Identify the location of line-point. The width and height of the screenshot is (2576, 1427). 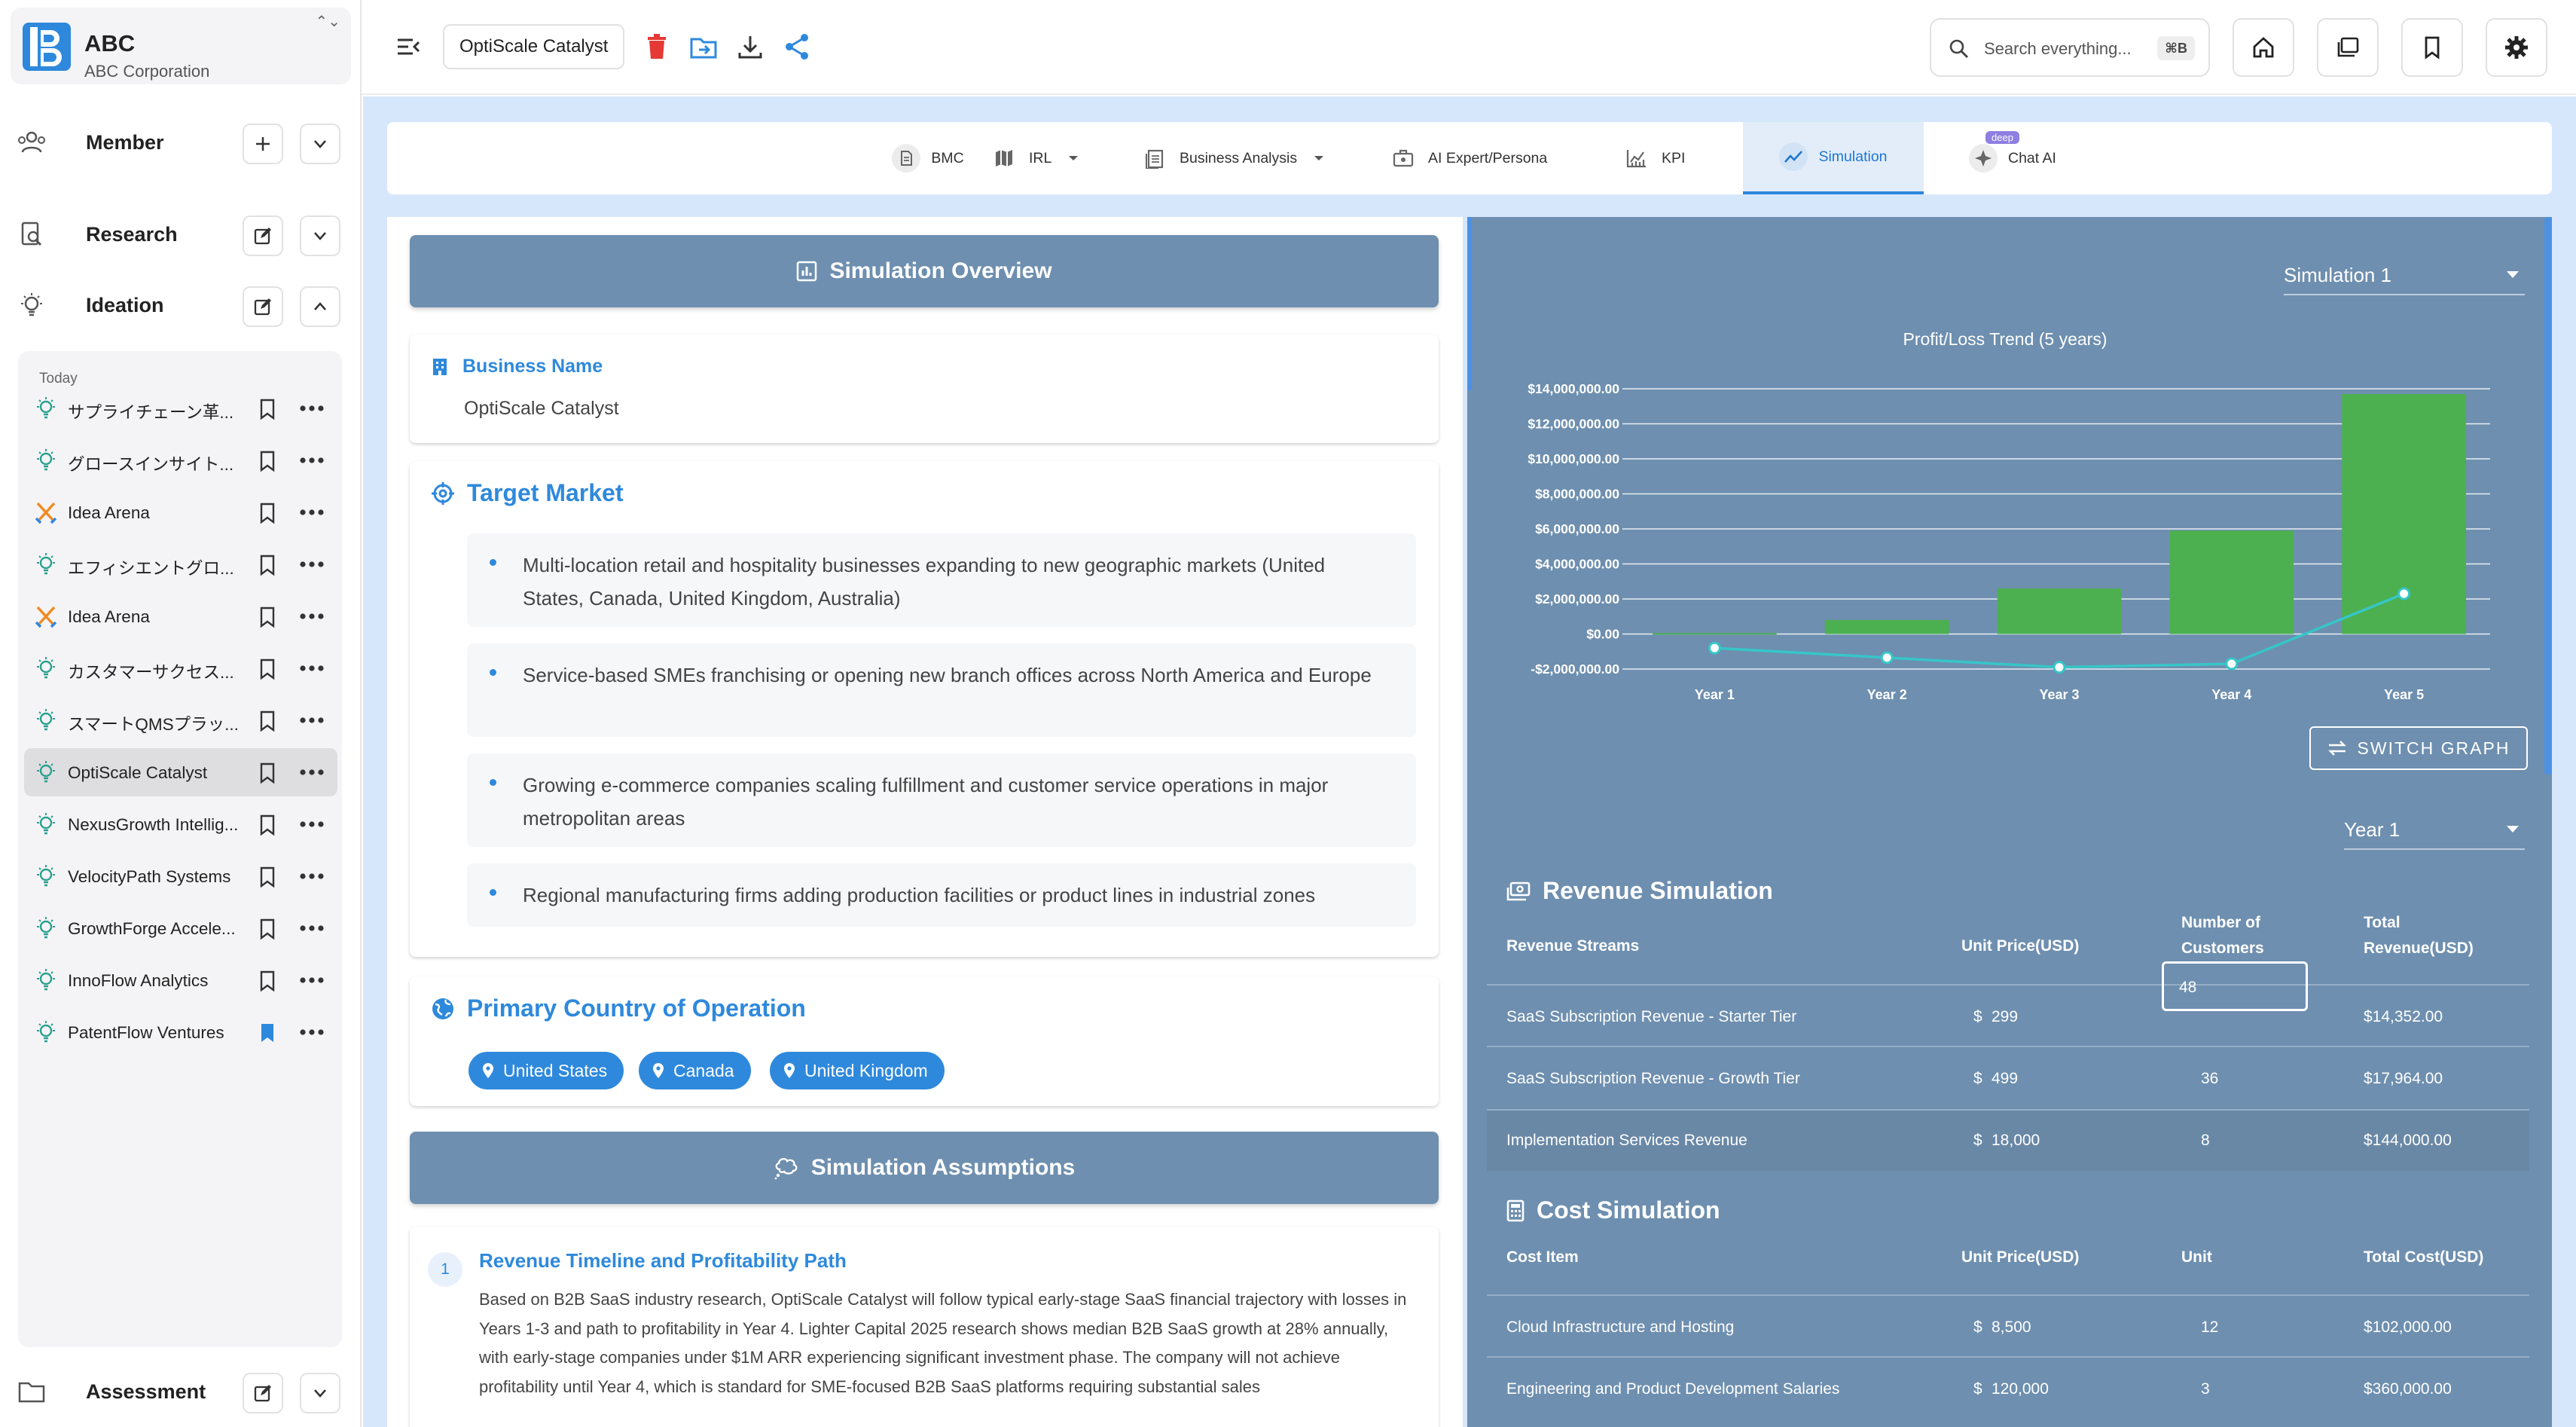
(2232, 664).